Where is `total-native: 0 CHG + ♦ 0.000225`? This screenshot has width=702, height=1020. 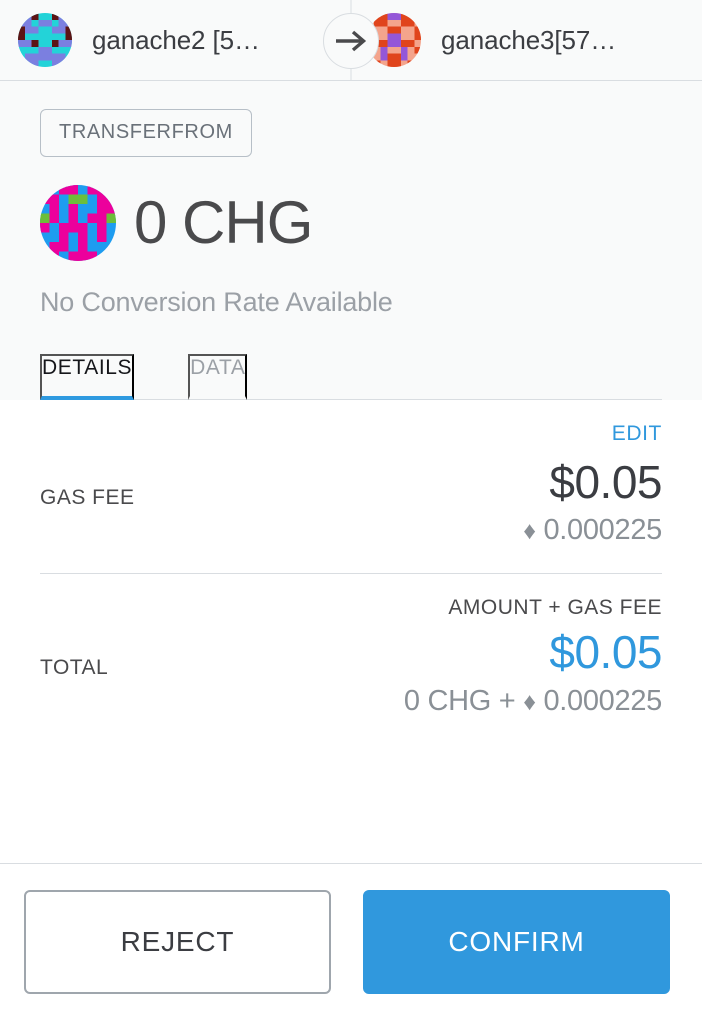
total-native: 0 CHG + ♦ 0.000225 is located at coordinates (533, 701).